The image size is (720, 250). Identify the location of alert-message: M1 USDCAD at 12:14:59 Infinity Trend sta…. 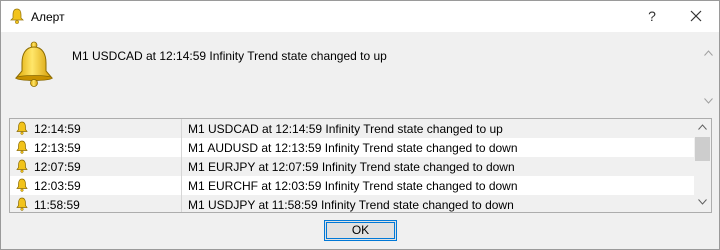
(229, 56).